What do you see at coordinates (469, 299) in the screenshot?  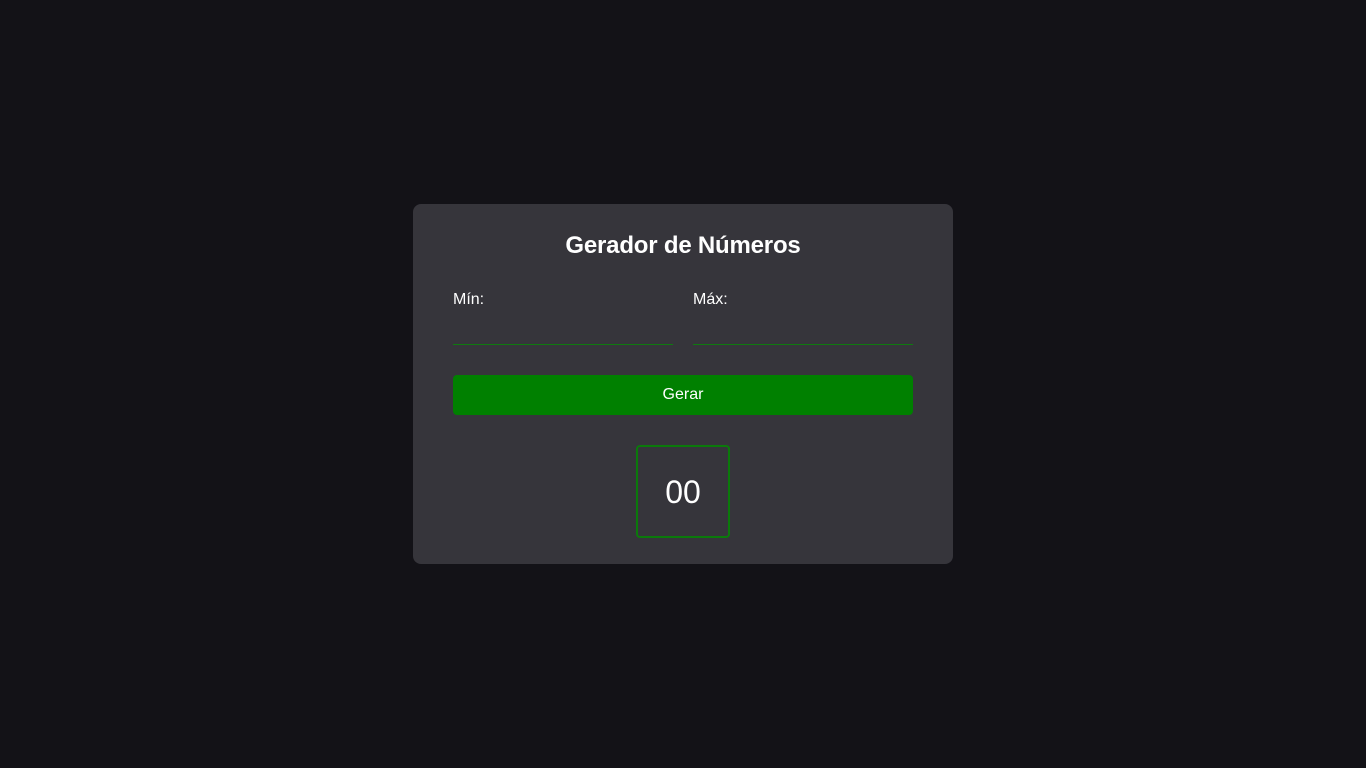 I see `min-label: Mín:` at bounding box center [469, 299].